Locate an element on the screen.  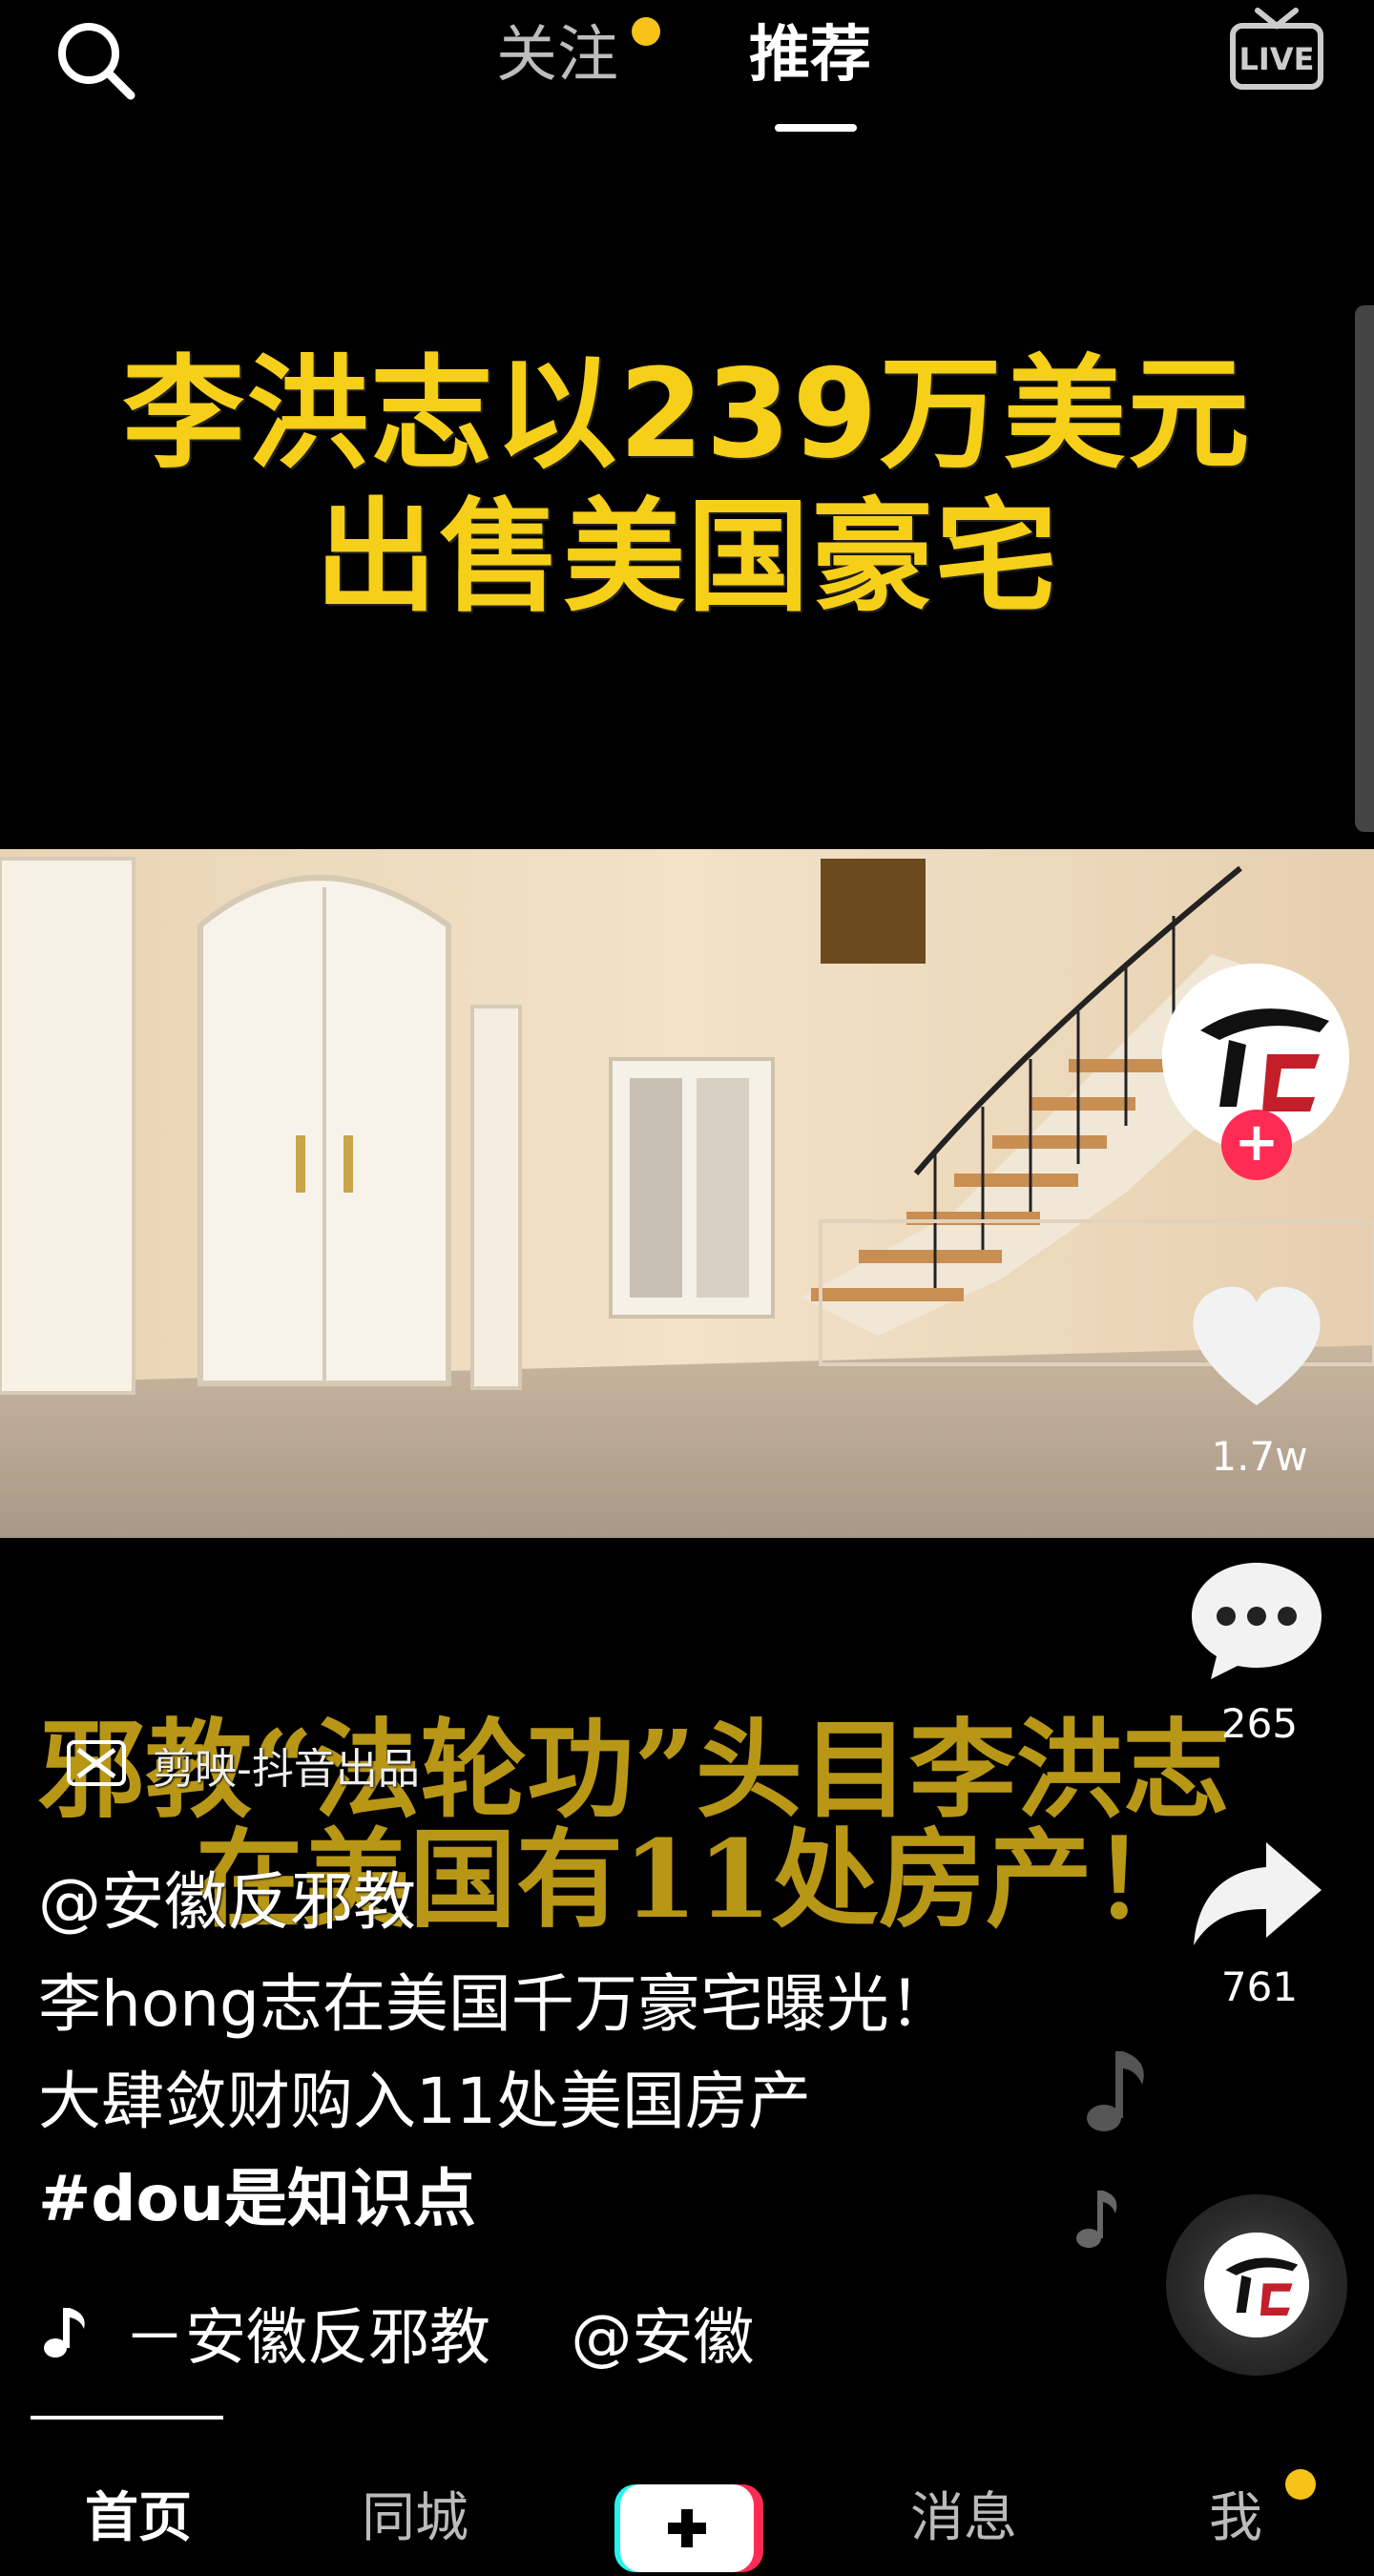
live-icon: LIVE is located at coordinates (1276, 48).